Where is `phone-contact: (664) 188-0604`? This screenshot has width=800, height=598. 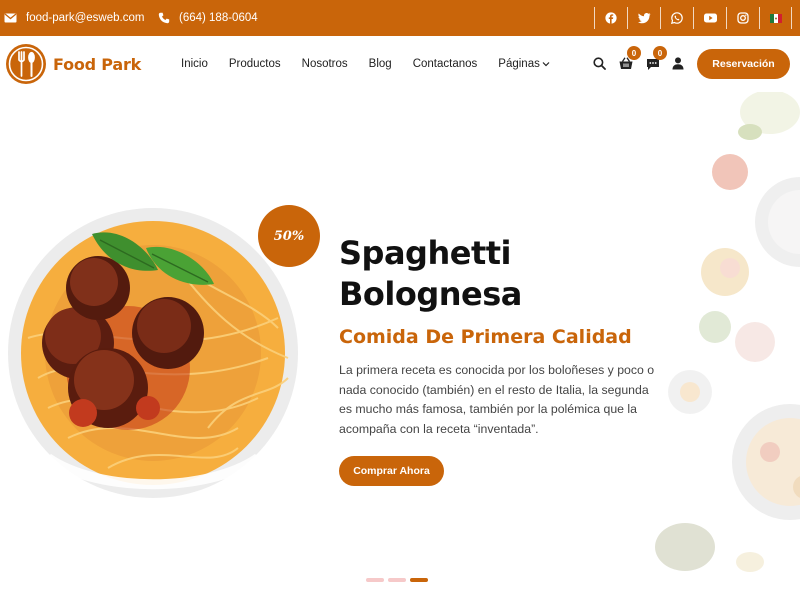 phone-contact: (664) 188-0604 is located at coordinates (208, 18).